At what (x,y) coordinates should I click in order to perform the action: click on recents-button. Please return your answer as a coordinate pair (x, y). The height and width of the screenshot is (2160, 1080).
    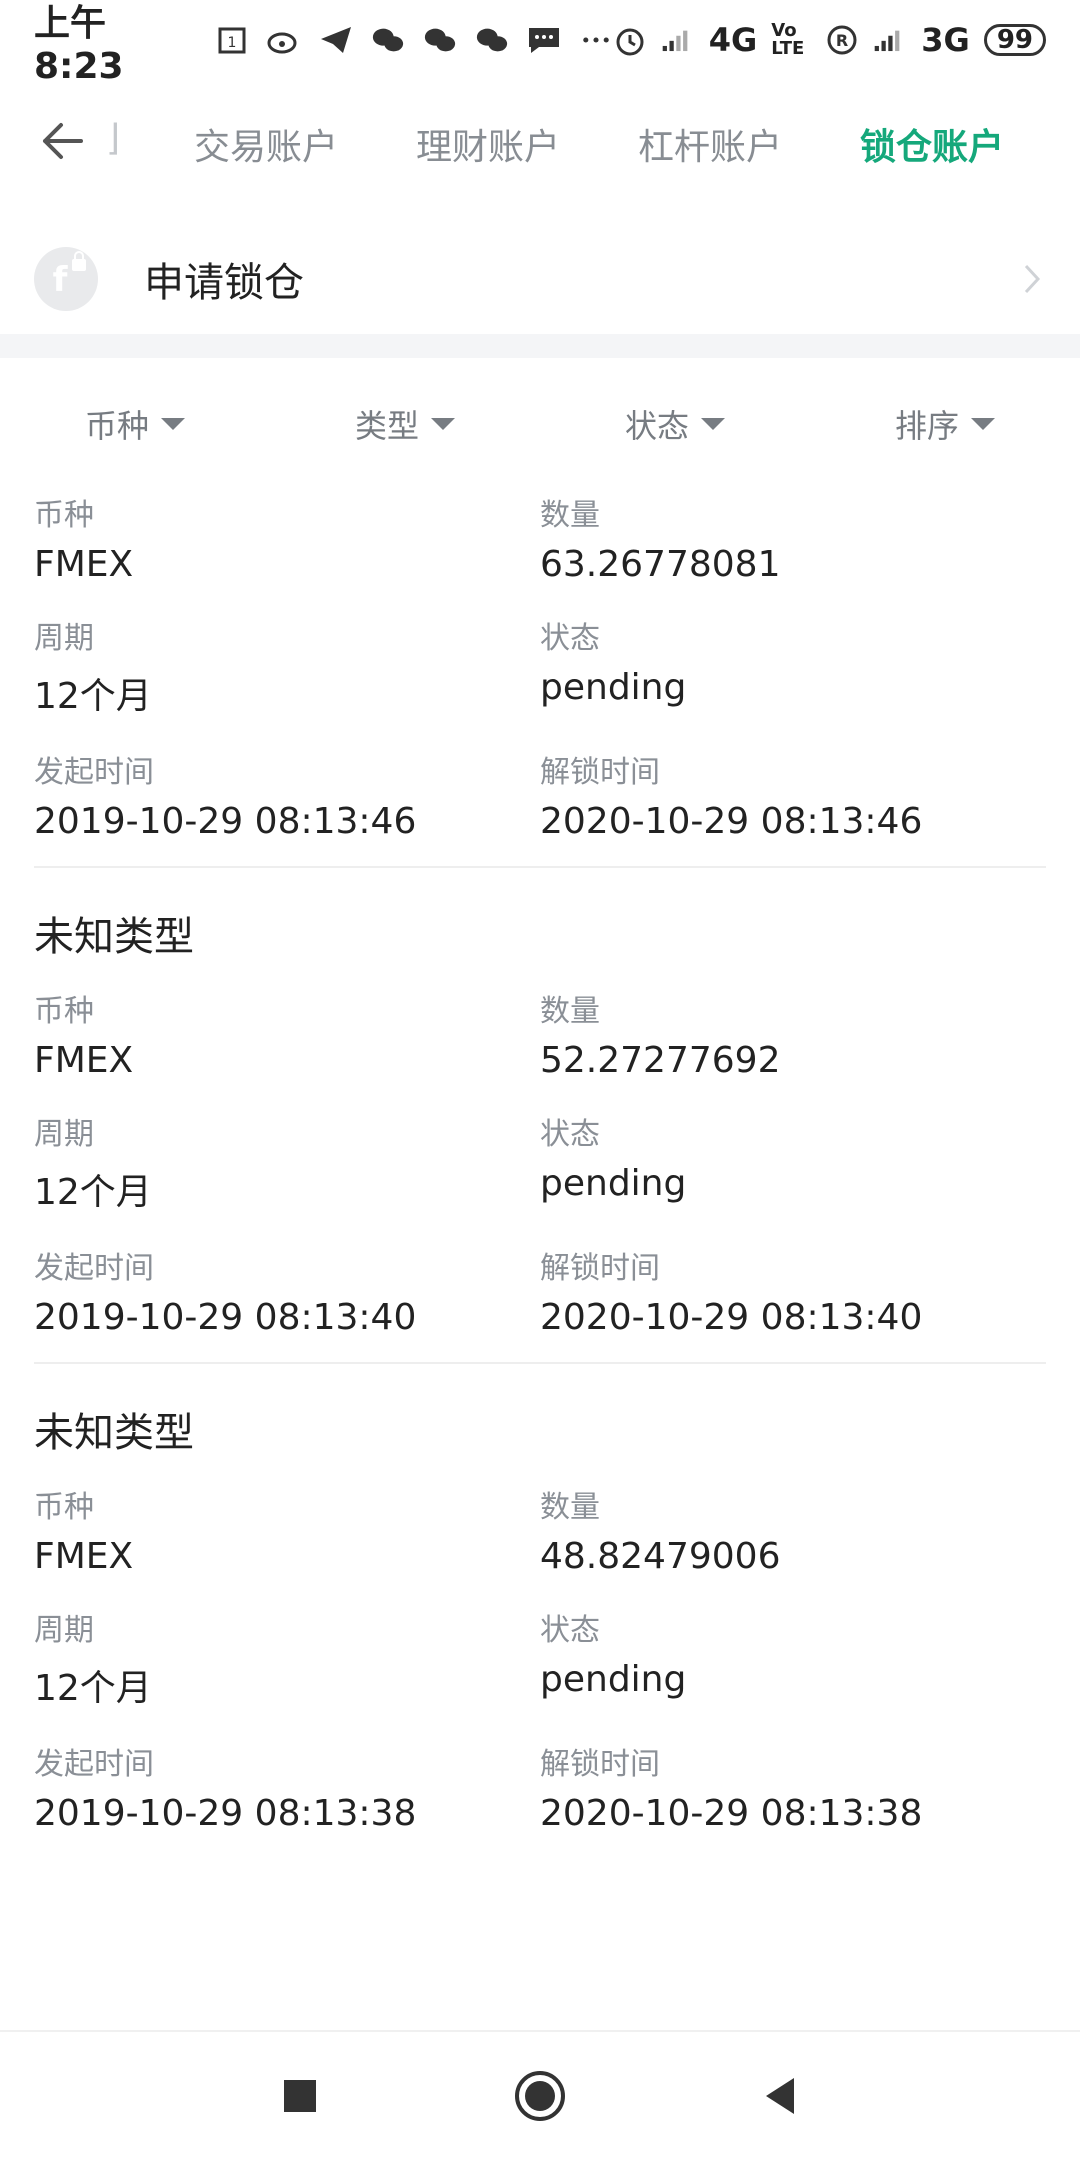
    Looking at the image, I should click on (300, 2096).